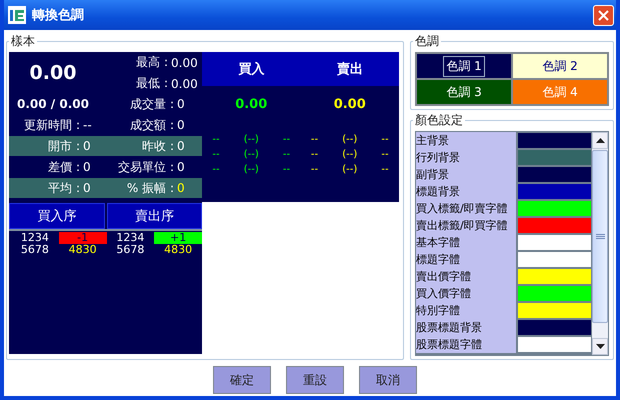 This screenshot has height=400, width=620. I want to click on stat-label: 交易單位 :, so click(146, 167).